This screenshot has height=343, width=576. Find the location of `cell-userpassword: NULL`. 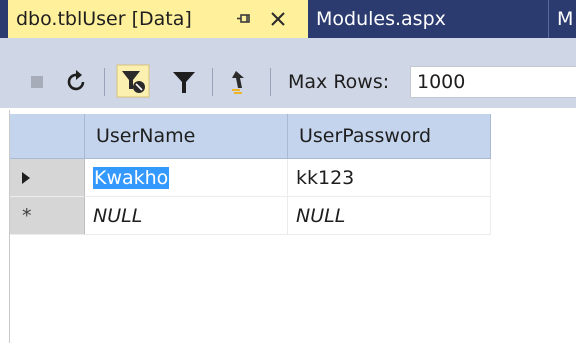

cell-userpassword: NULL is located at coordinates (389, 216).